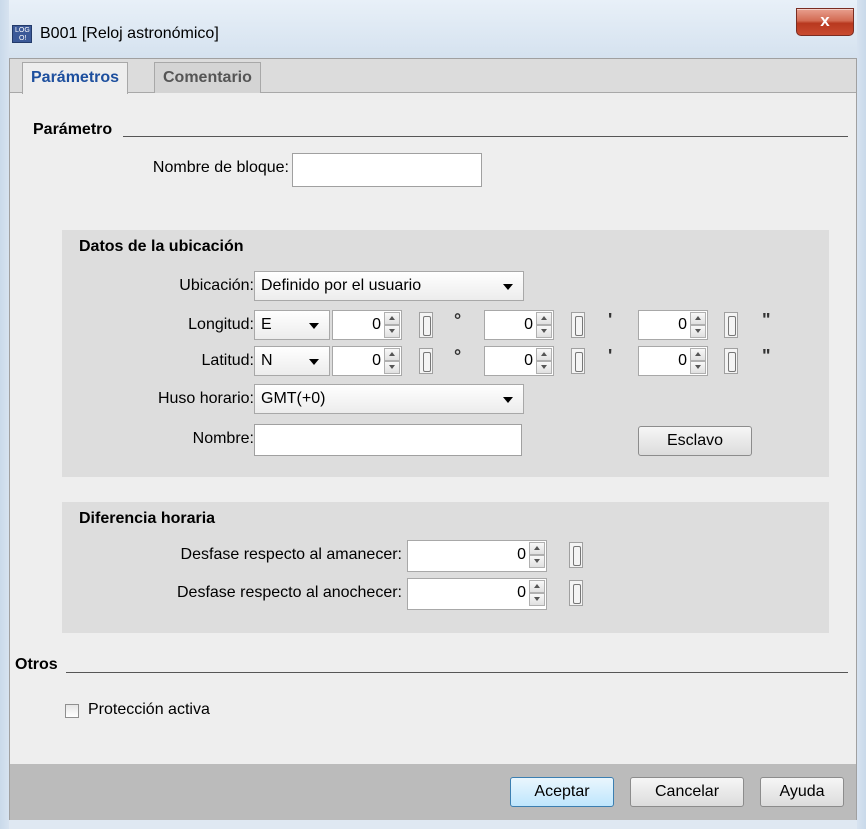 The width and height of the screenshot is (866, 829). What do you see at coordinates (802, 792) in the screenshot?
I see `help-button: Ayuda` at bounding box center [802, 792].